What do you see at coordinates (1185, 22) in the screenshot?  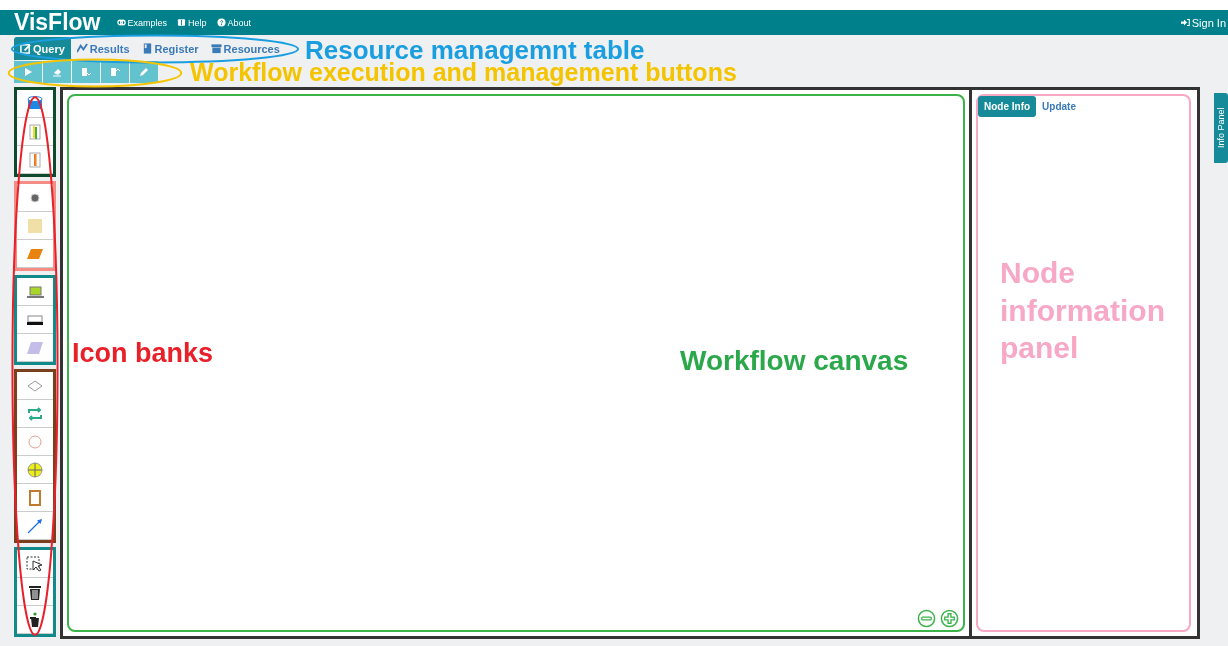 I see `sign-in-icon` at bounding box center [1185, 22].